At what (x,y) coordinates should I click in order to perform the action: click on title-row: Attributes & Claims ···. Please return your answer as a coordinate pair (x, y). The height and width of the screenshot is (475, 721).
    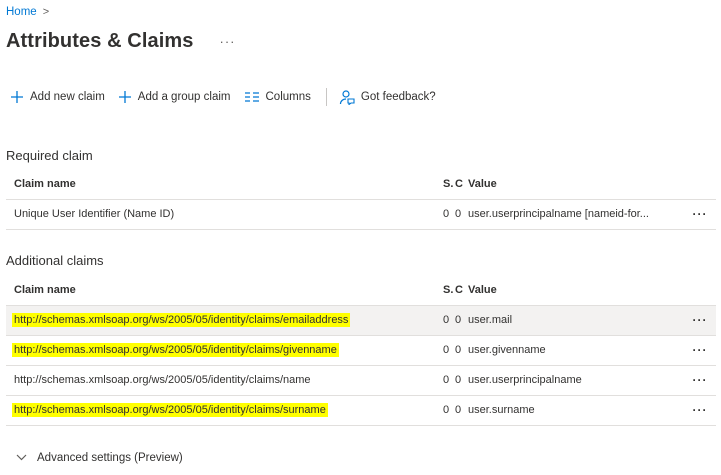
    Looking at the image, I should click on (121, 41).